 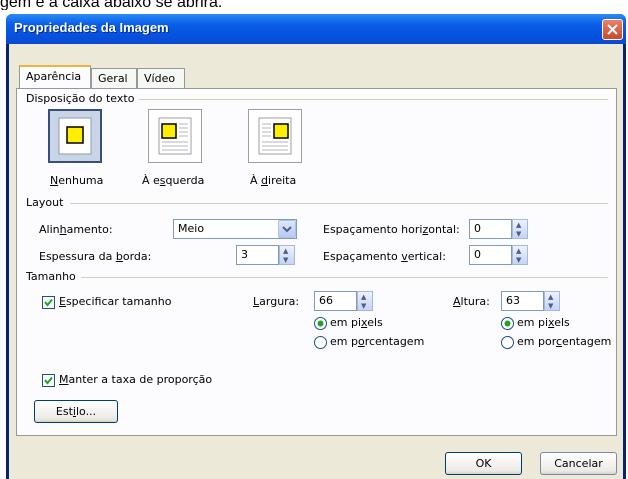 I want to click on width-pixels-label: em pixels, so click(x=356, y=322).